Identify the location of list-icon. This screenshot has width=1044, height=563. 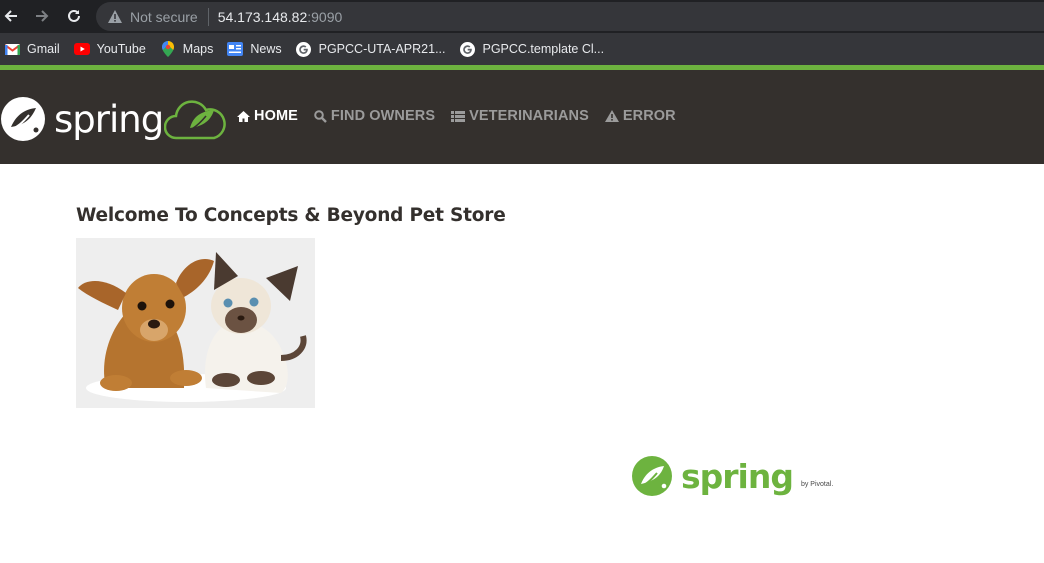
(458, 116).